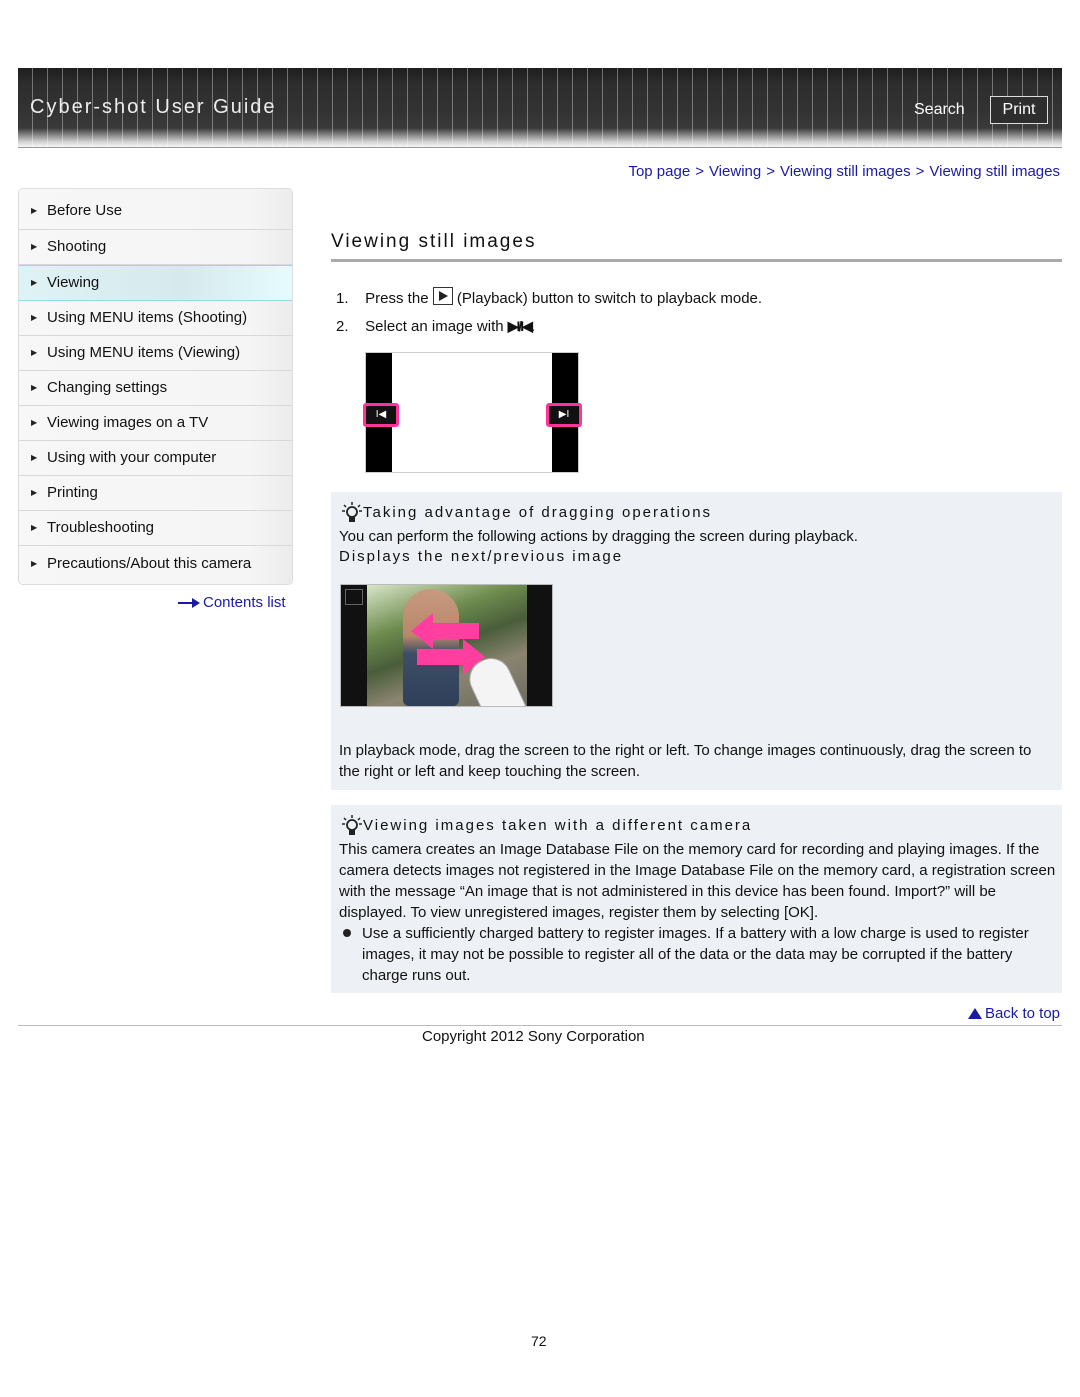  What do you see at coordinates (549, 329) in the screenshot?
I see `step-2: 2. Select an image with ▶I/I◀.` at bounding box center [549, 329].